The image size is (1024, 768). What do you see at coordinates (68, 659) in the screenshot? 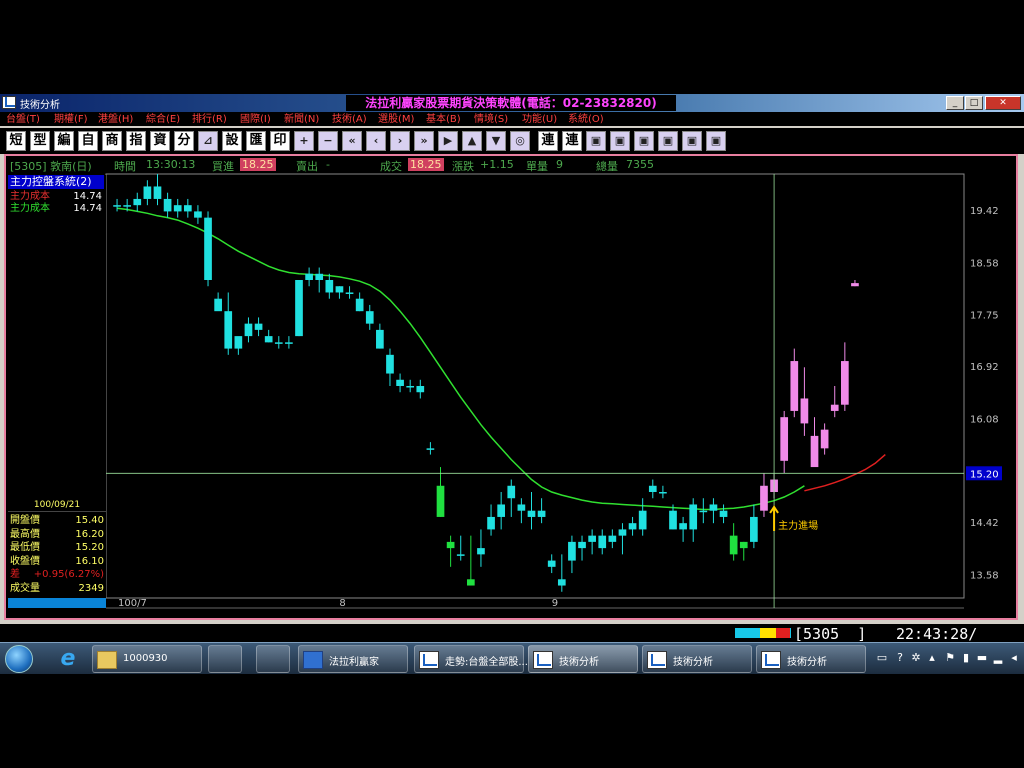
I see `internet-explorer-icon: e` at bounding box center [68, 659].